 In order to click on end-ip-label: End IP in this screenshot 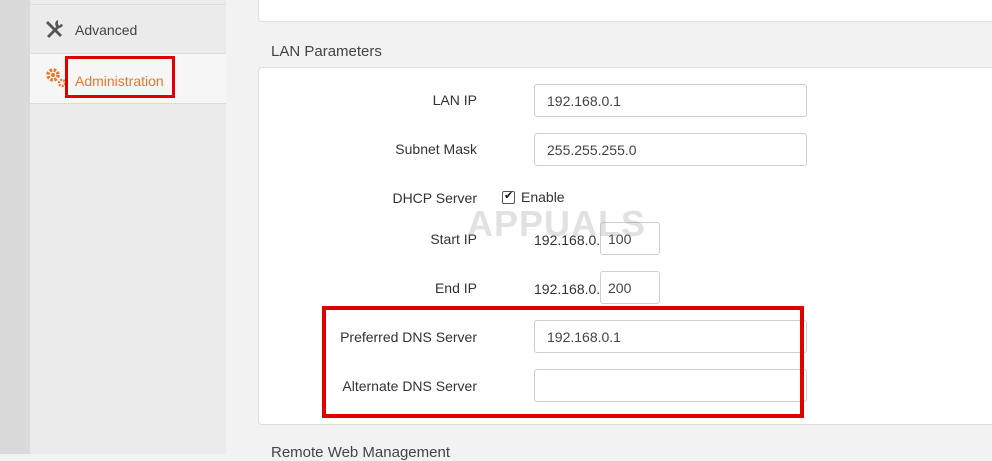, I will do `click(455, 288)`.